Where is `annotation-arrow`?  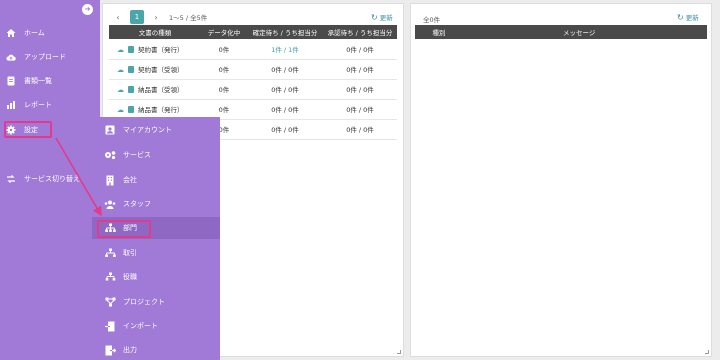
annotation-arrow is located at coordinates (78, 177).